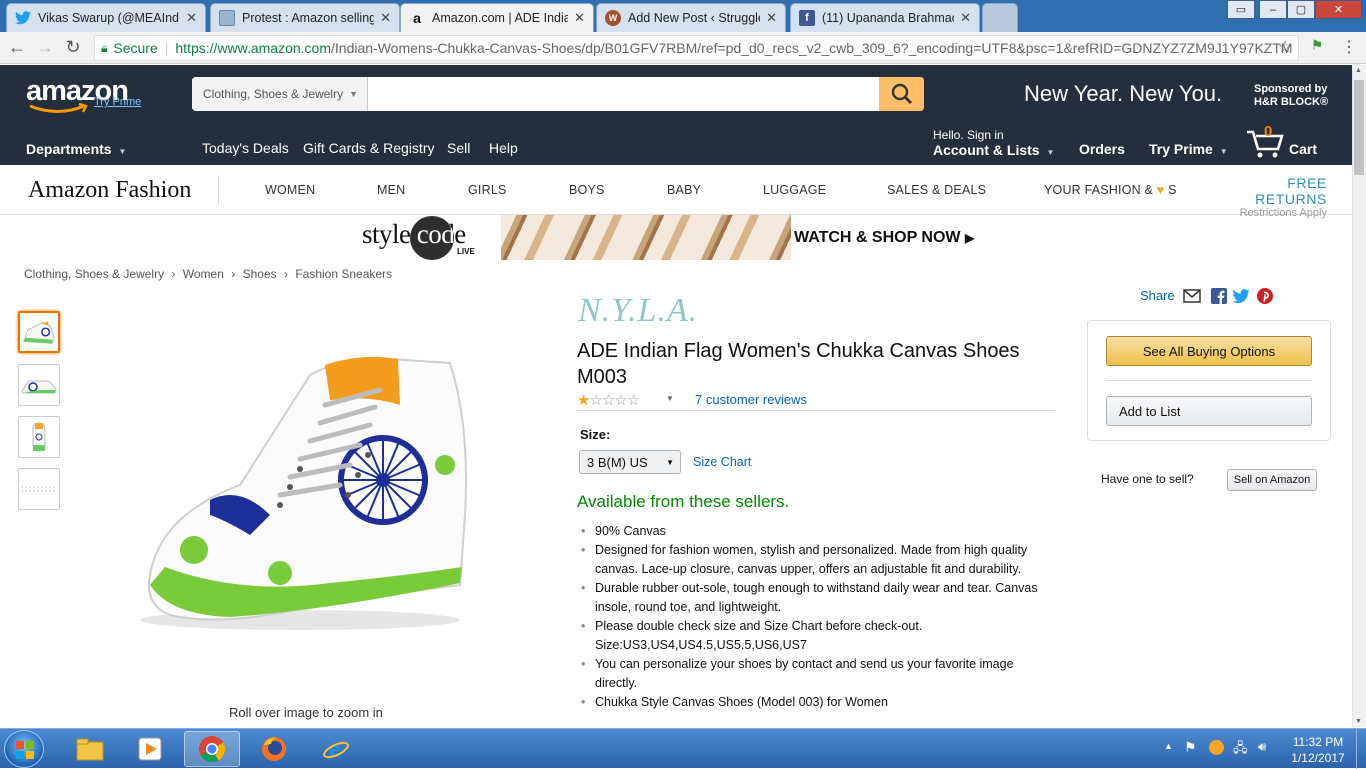 This screenshot has width=1366, height=769. Describe the element at coordinates (1192, 296) in the screenshot. I see `email-icon` at that location.